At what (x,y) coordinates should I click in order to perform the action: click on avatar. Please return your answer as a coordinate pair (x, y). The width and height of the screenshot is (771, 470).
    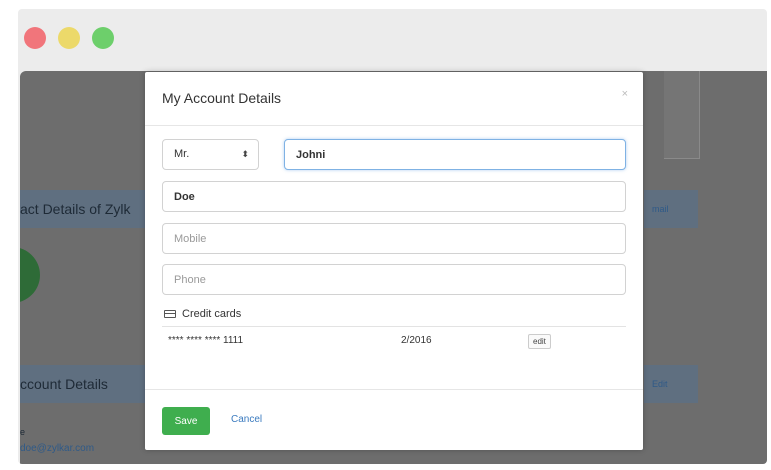
    Looking at the image, I should click on (30, 275).